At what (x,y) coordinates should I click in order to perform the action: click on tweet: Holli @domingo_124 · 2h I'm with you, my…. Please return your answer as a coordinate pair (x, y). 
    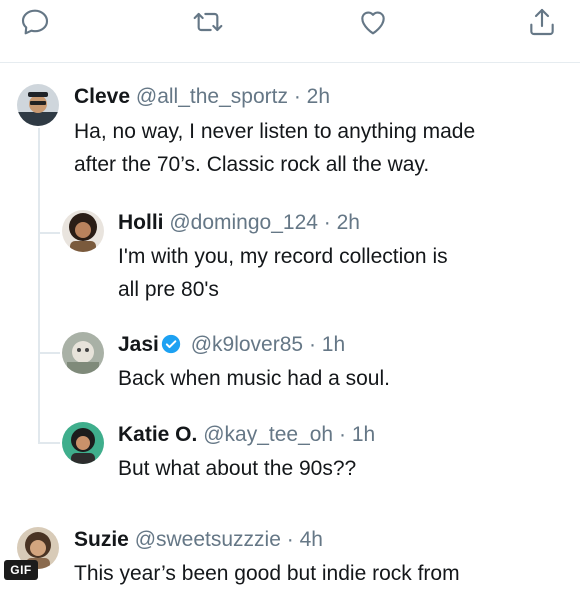
    Looking at the image, I should click on (348, 258).